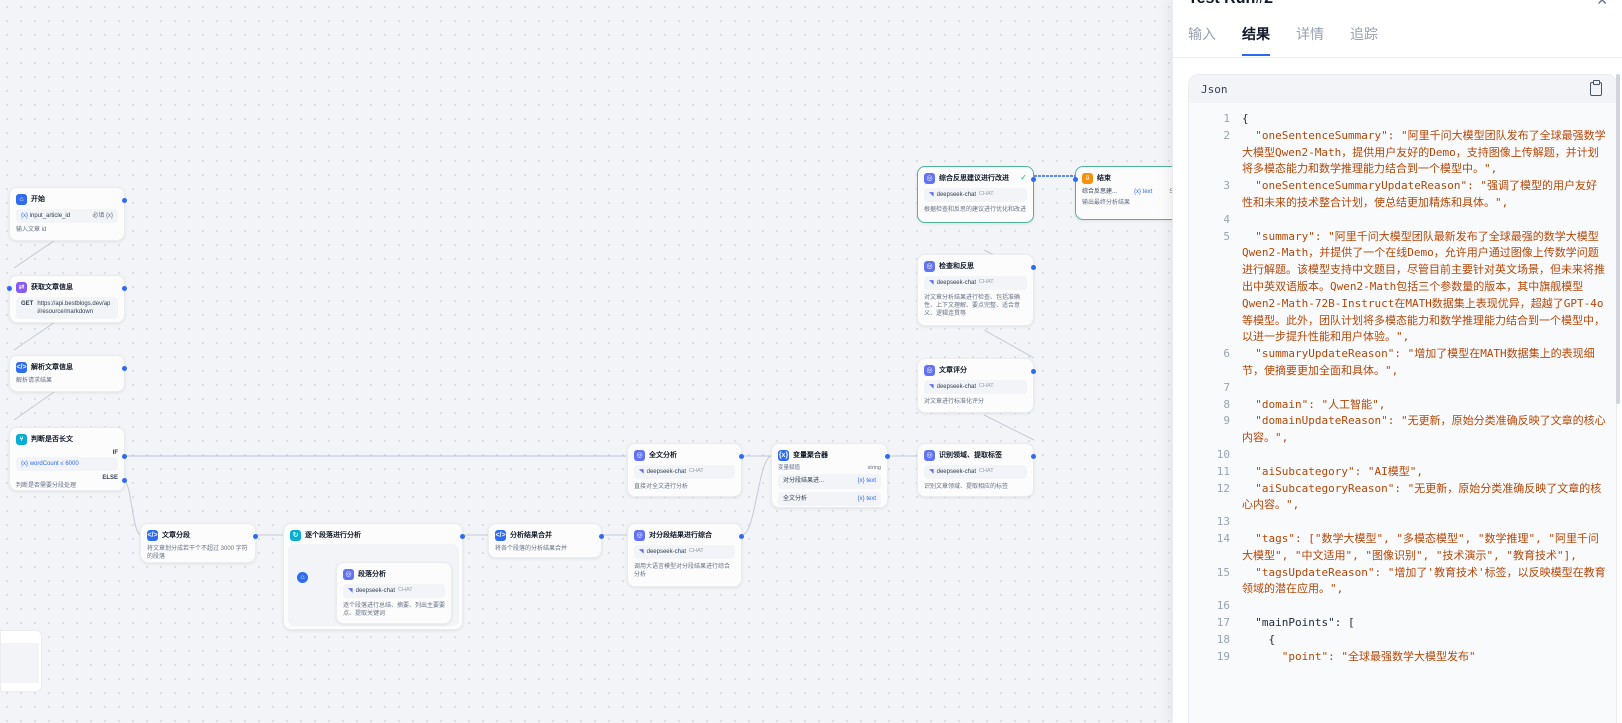 The image size is (1622, 723). I want to click on node-title: 检查和反思, so click(956, 266).